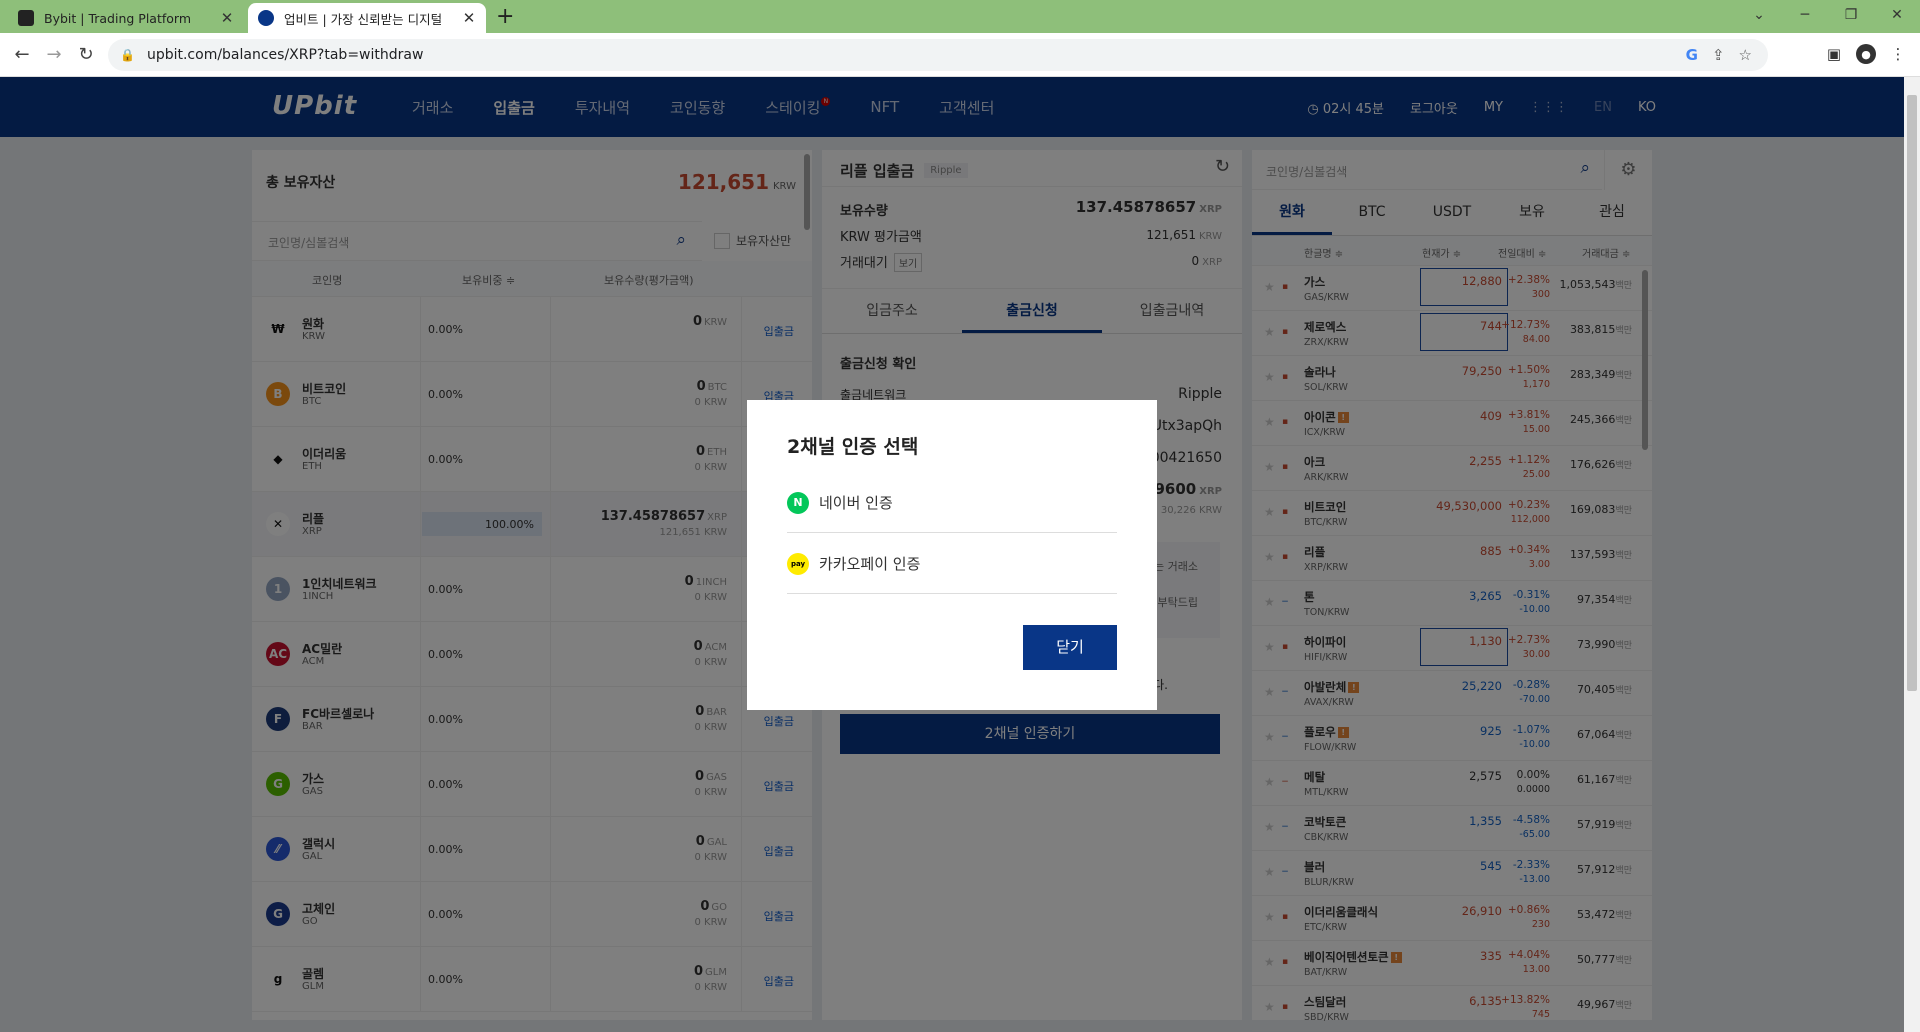 This screenshot has height=1032, width=1920. I want to click on modal-overlay-header, so click(952, 107).